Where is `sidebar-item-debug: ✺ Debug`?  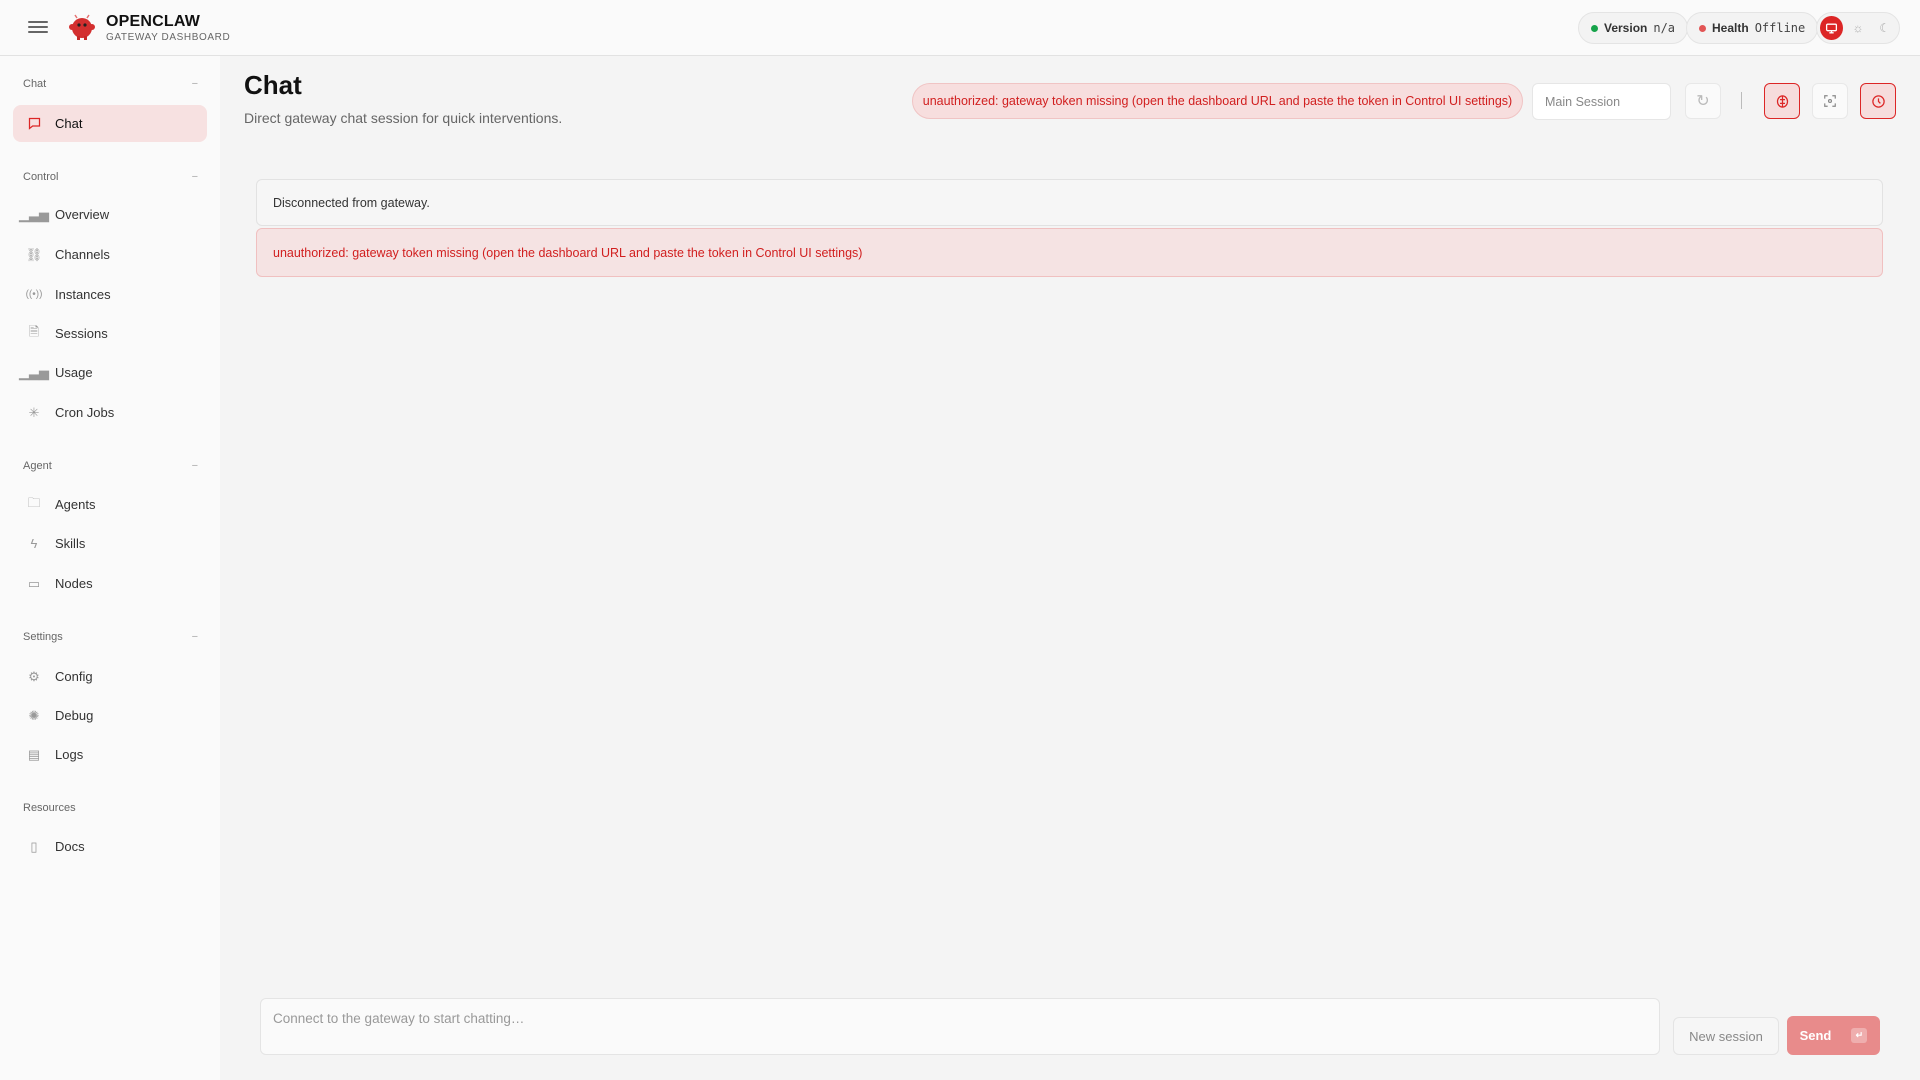 sidebar-item-debug: ✺ Debug is located at coordinates (110, 715).